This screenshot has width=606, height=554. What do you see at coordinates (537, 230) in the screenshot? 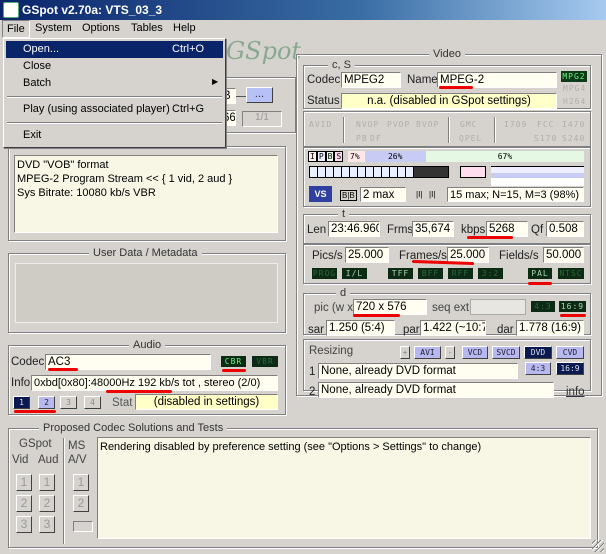
I see `qf-label: Qf` at bounding box center [537, 230].